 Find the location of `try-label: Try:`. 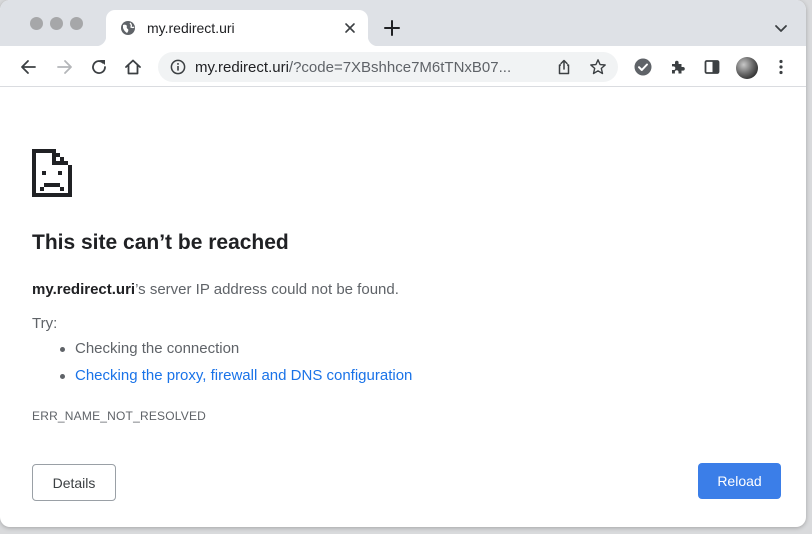

try-label: Try: is located at coordinates (45, 323).